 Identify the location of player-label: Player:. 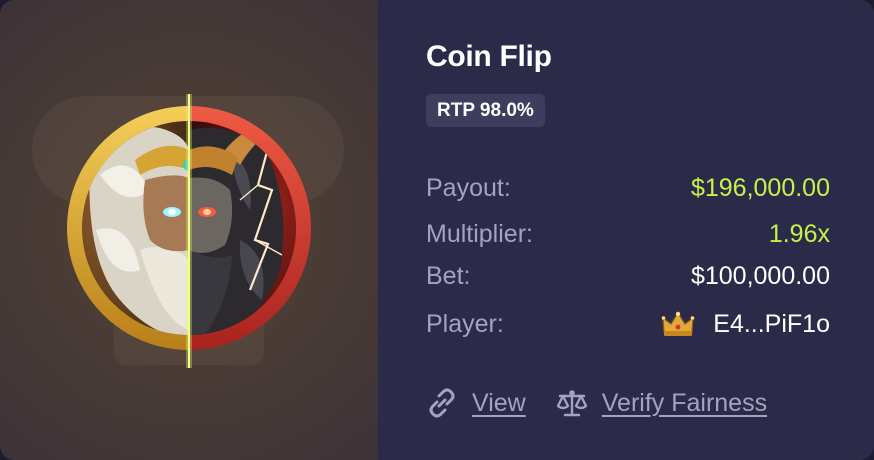
(465, 323).